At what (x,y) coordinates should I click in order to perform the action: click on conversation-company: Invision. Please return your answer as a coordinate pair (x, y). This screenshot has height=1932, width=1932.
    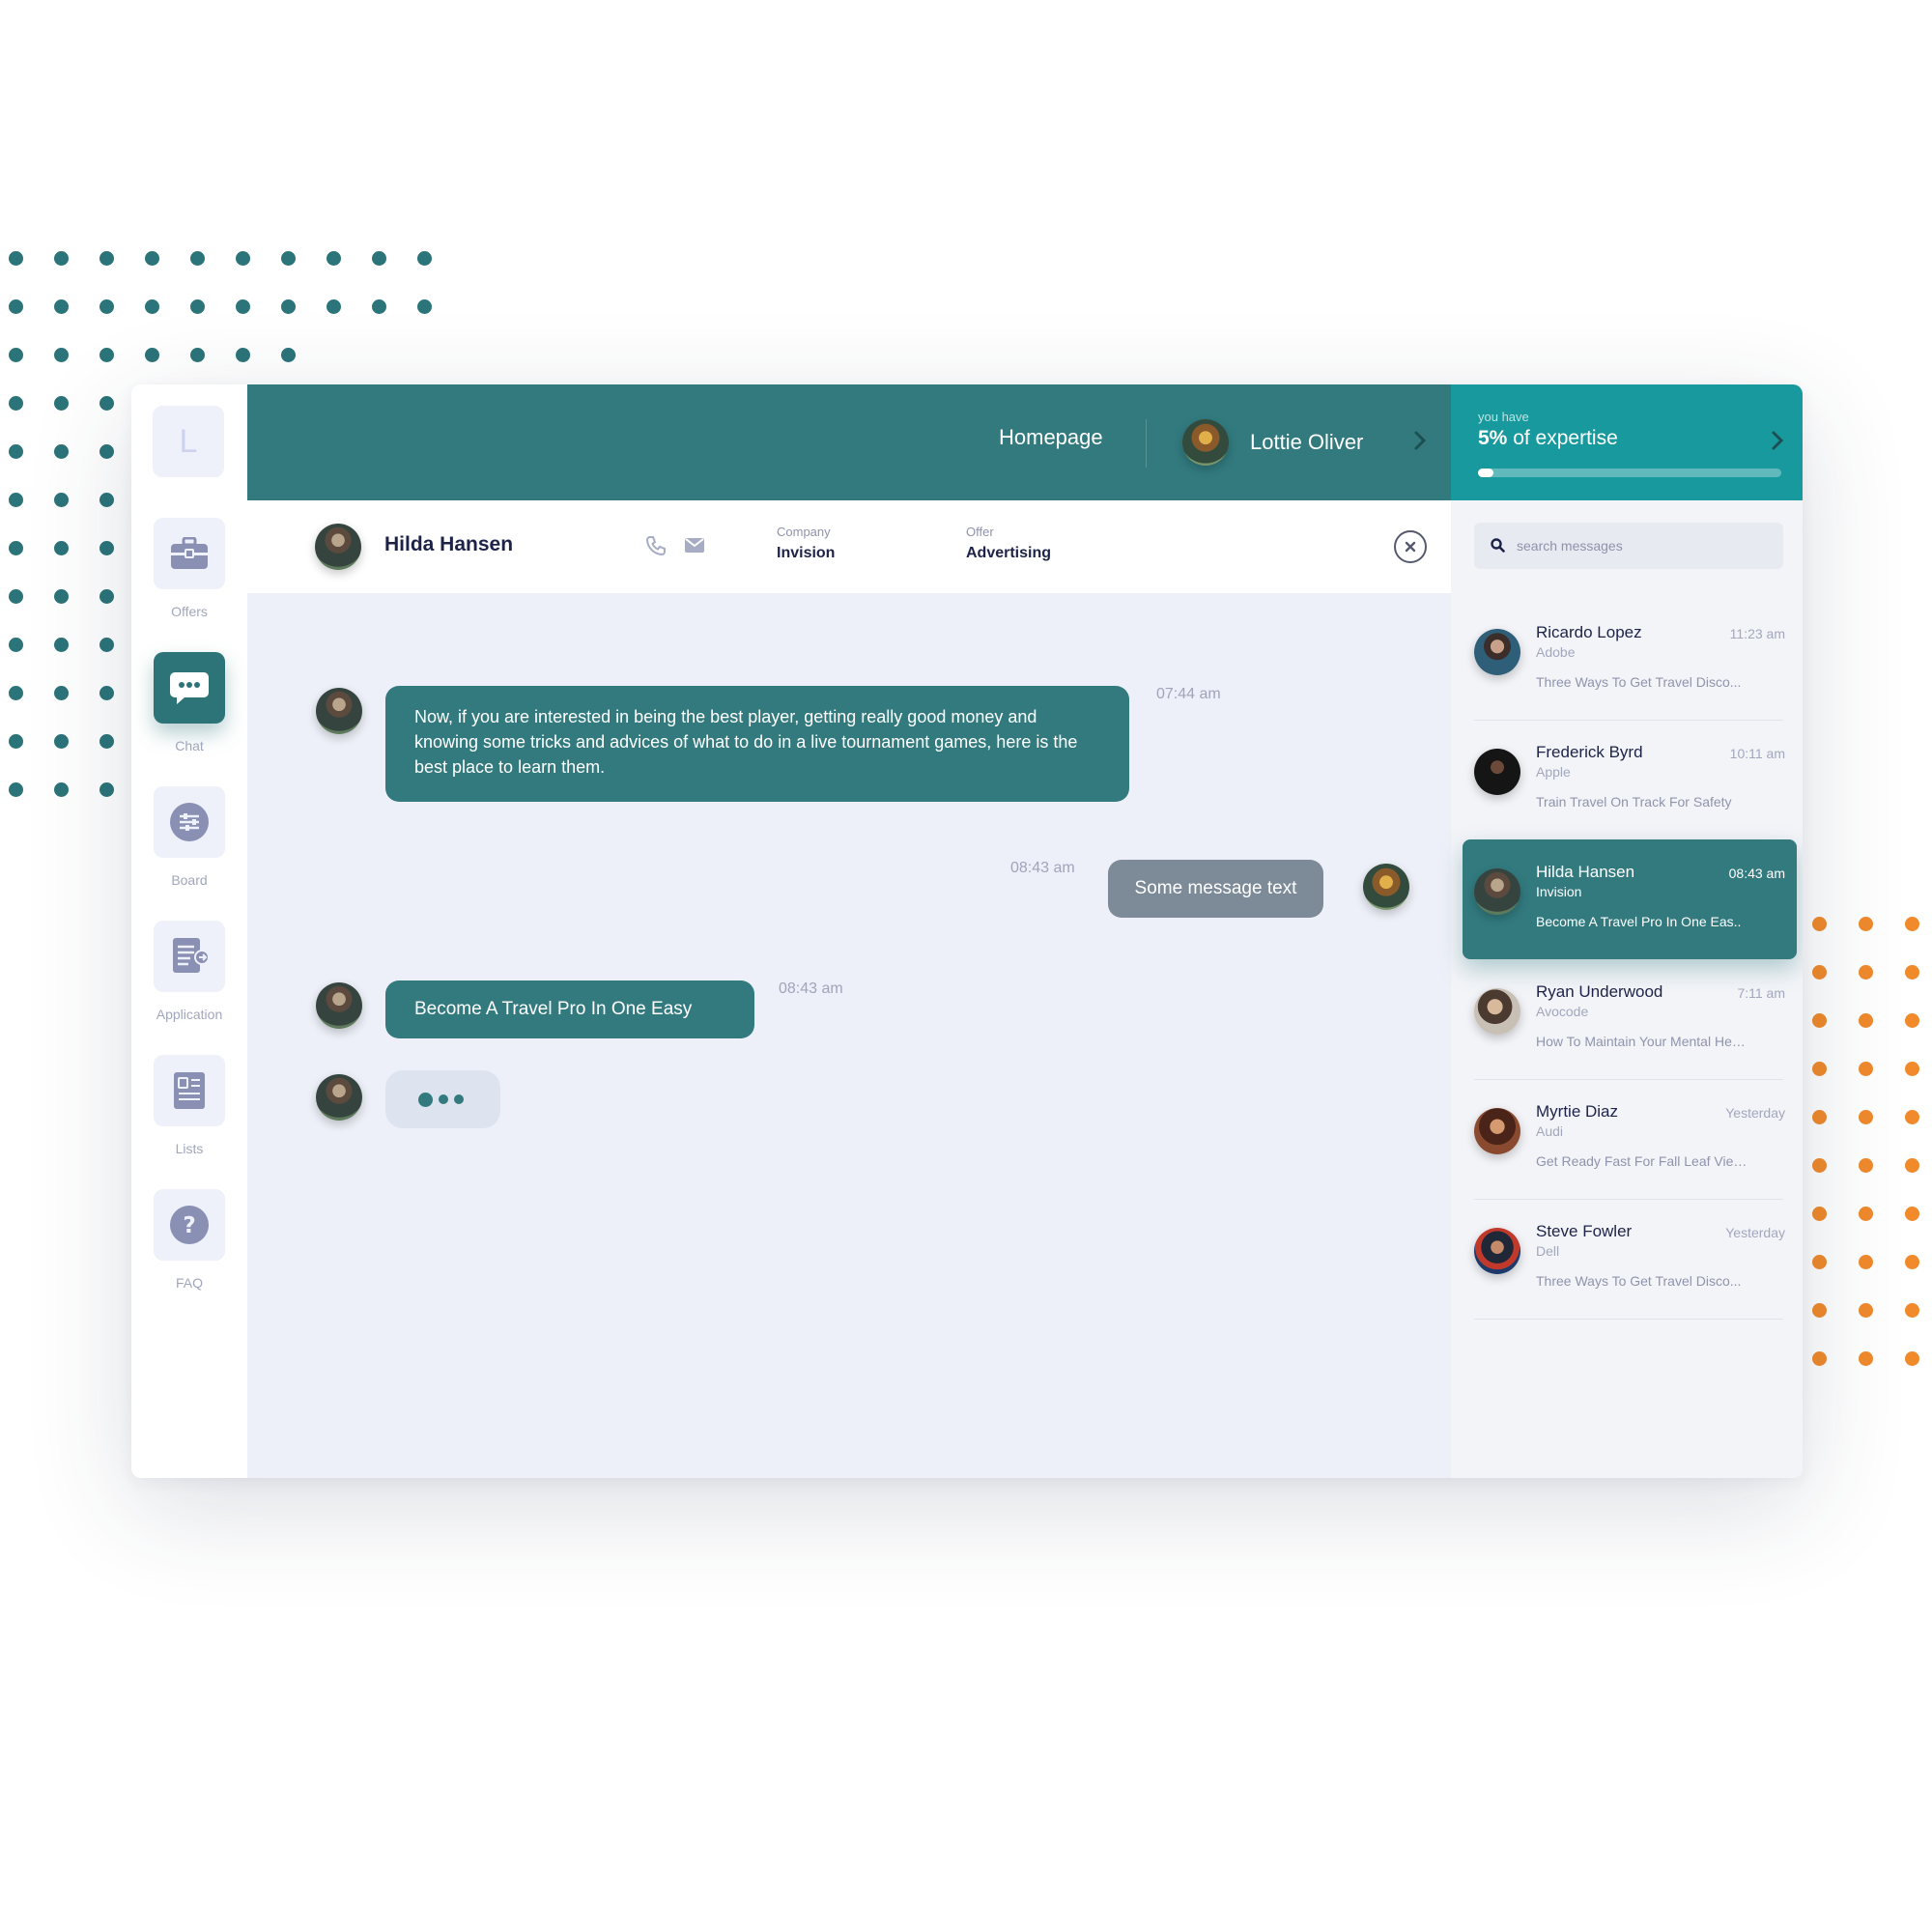
    Looking at the image, I should click on (1559, 891).